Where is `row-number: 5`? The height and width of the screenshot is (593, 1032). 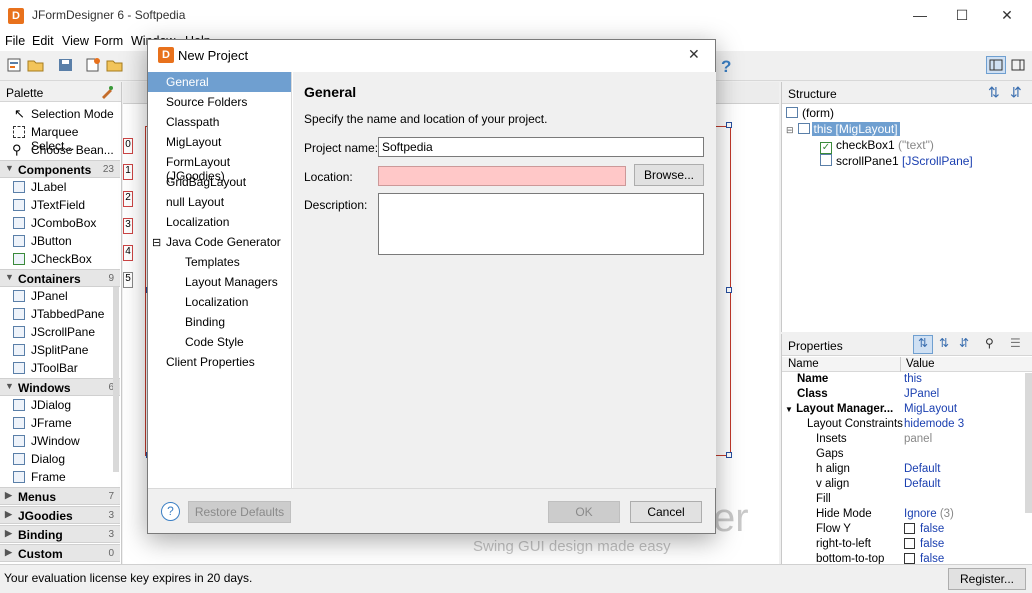 row-number: 5 is located at coordinates (128, 280).